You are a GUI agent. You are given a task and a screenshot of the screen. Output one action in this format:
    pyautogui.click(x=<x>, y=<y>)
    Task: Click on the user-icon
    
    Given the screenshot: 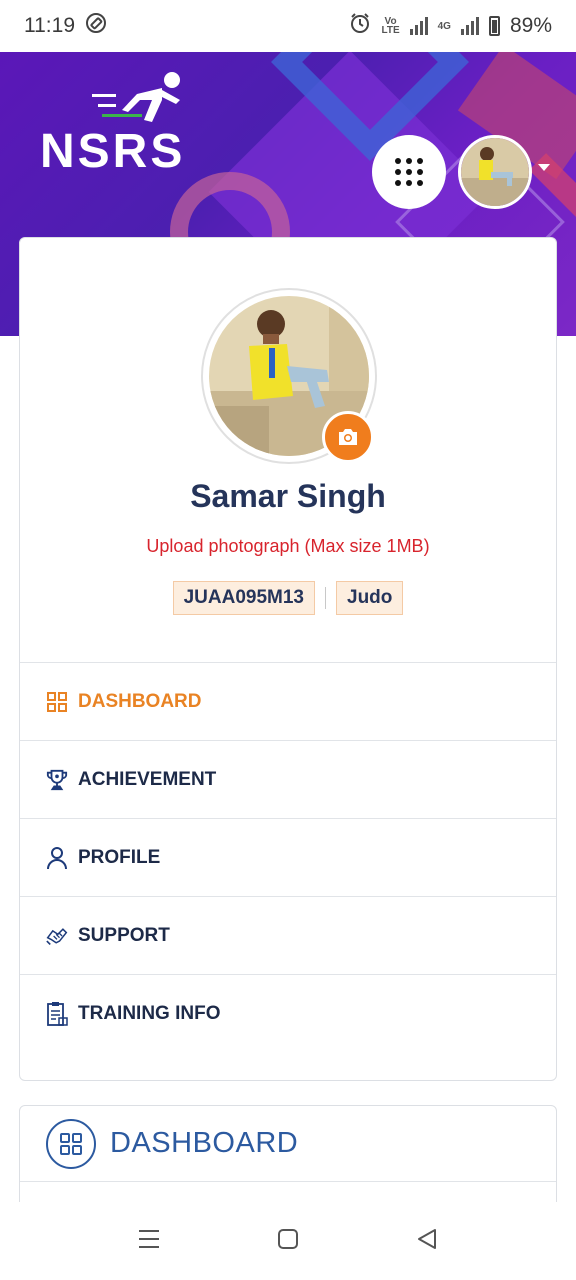 What is the action you would take?
    pyautogui.click(x=57, y=858)
    